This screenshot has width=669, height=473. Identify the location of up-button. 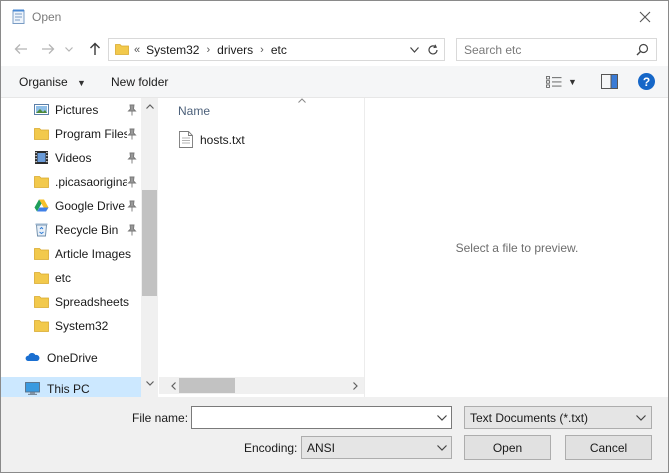
(95, 49).